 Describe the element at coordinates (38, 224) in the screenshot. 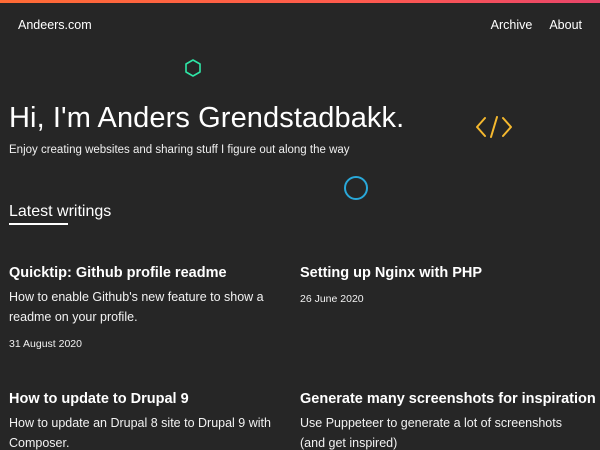

I see `heading-underline` at that location.